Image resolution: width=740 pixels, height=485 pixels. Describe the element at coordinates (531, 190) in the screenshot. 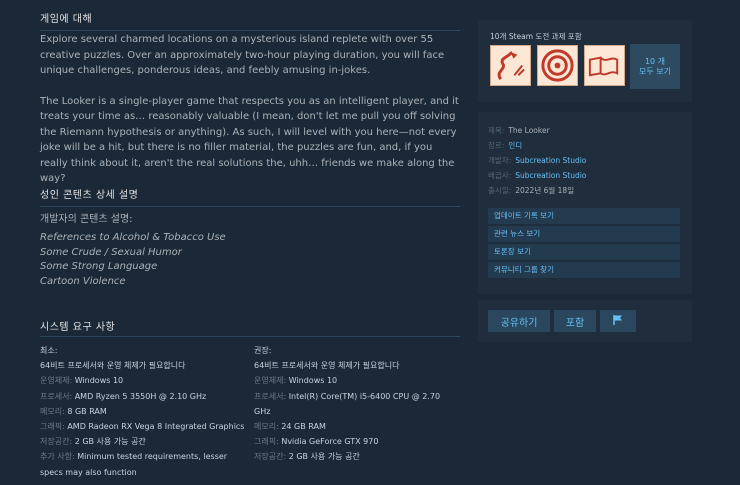

I see `info-release-row: 출시일: 2022년 6월 18일` at that location.